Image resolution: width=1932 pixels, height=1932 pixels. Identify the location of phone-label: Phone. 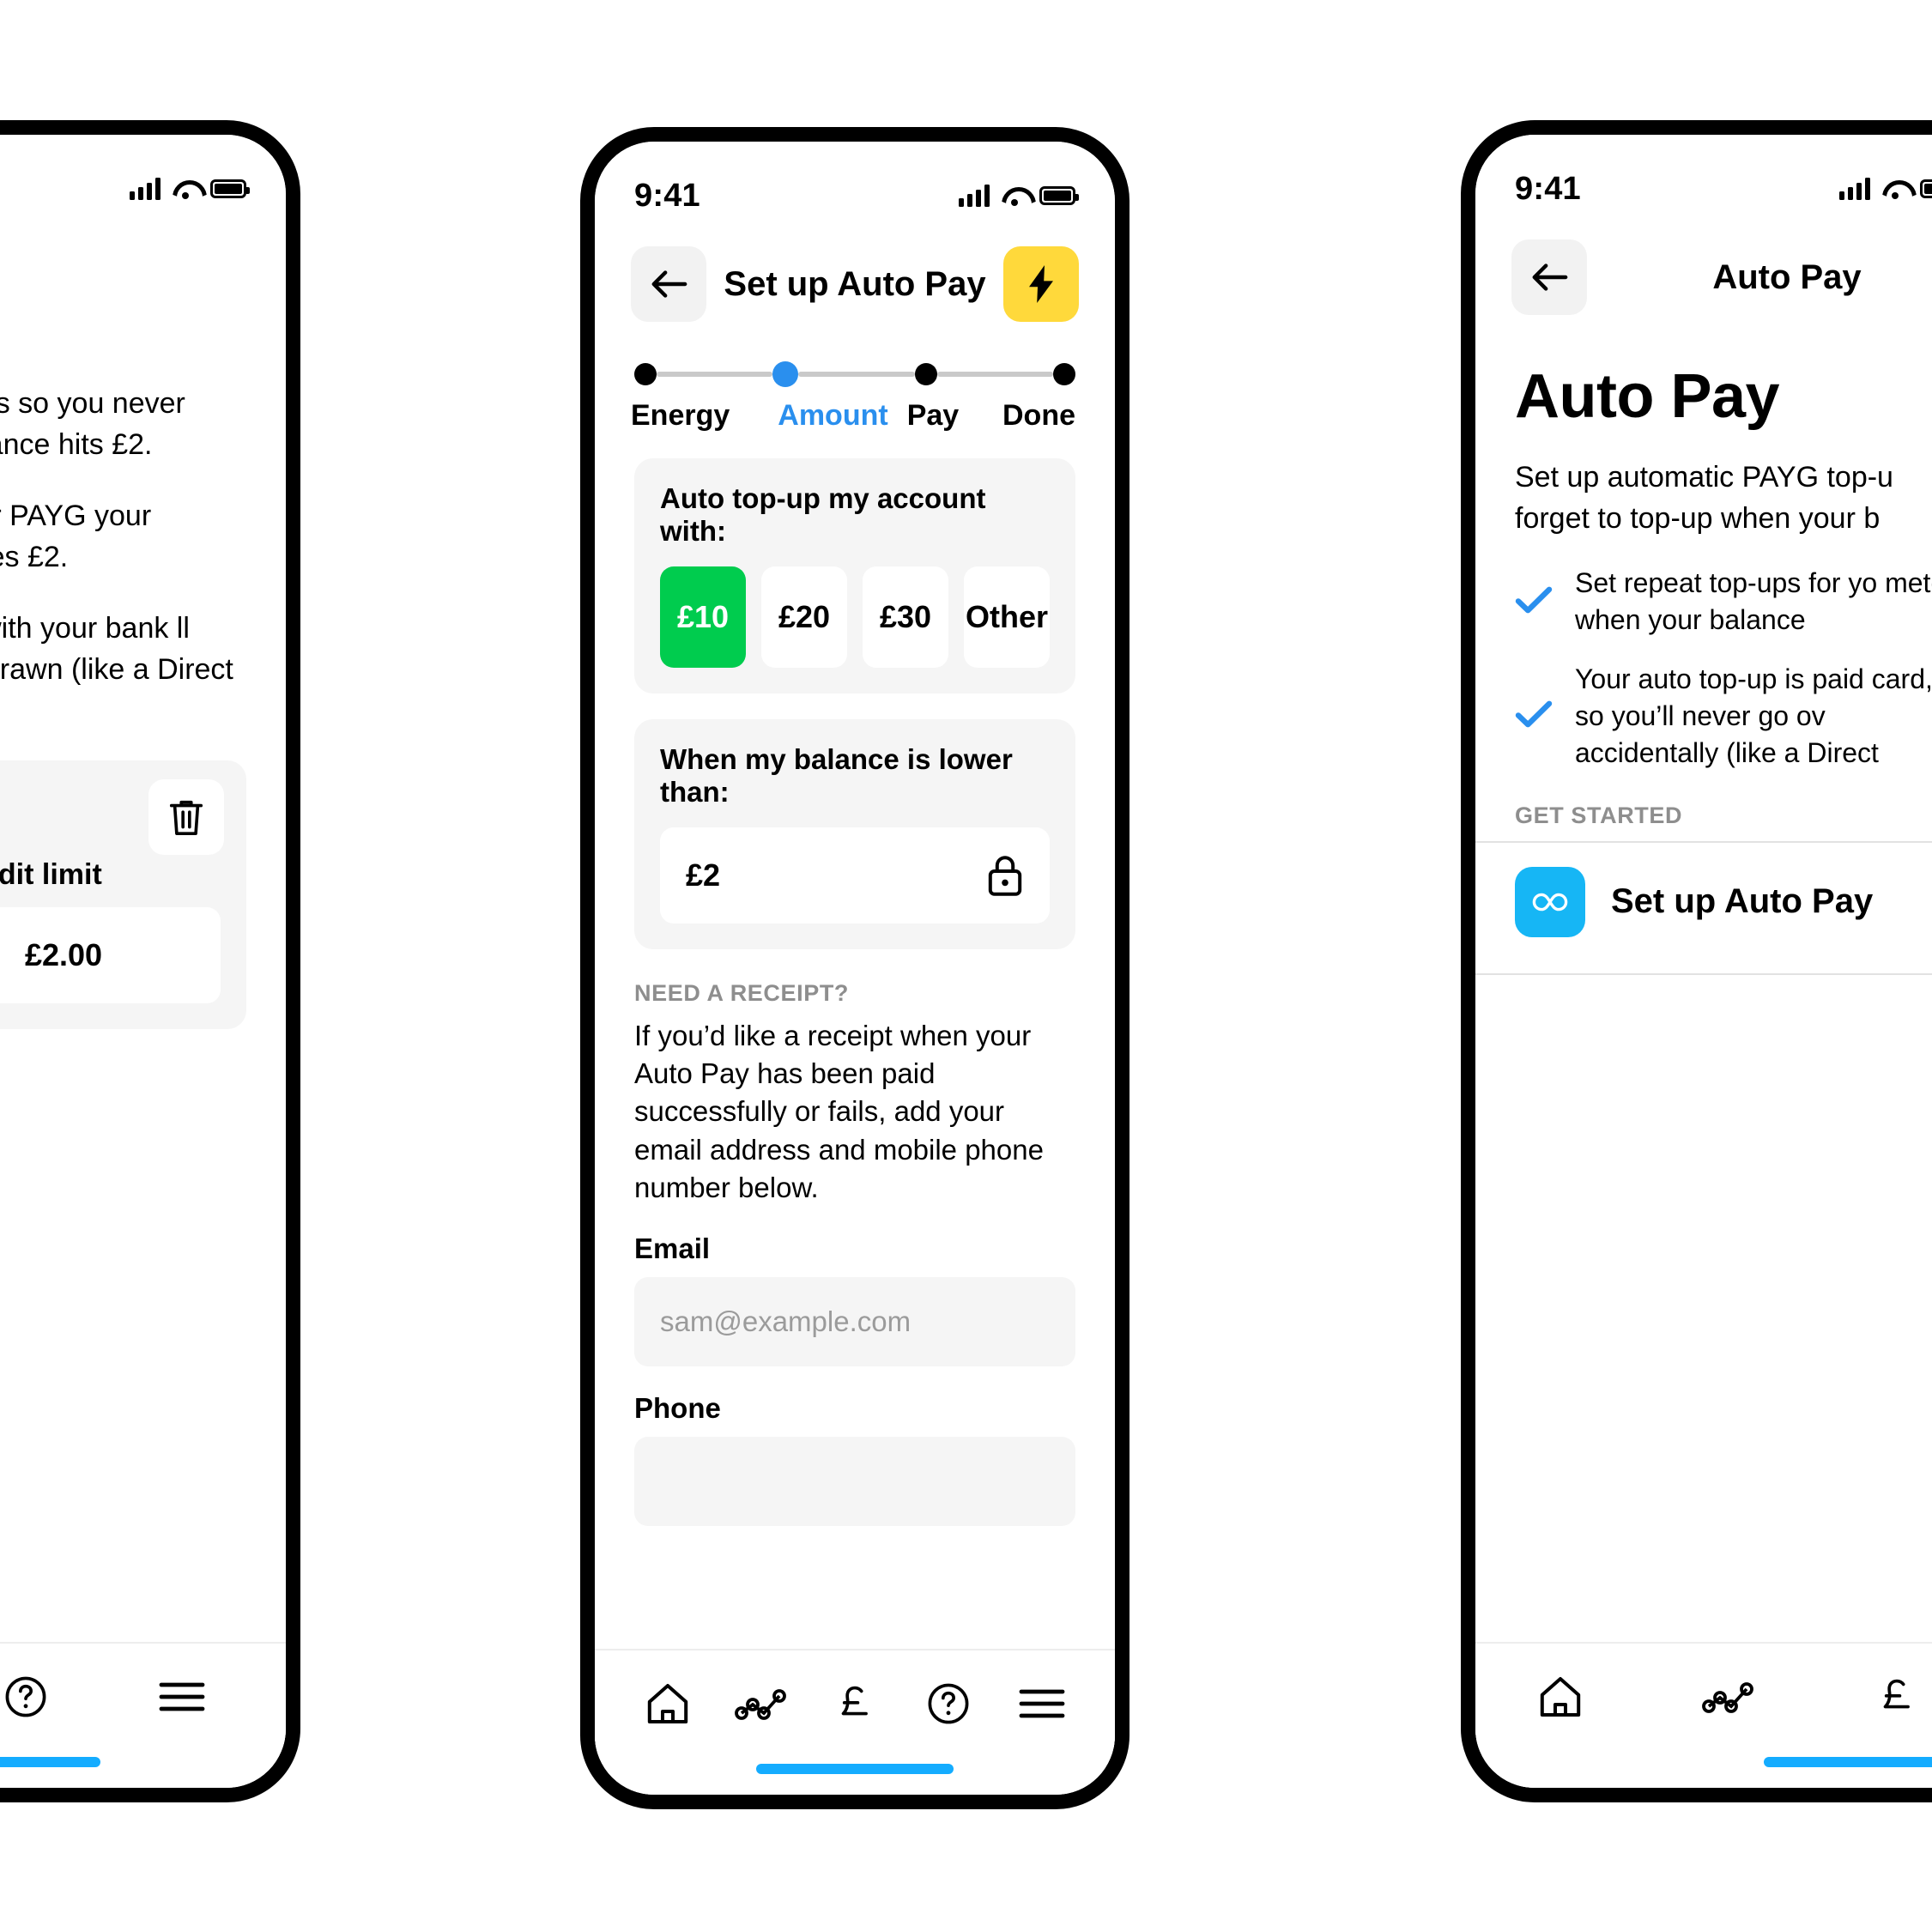
(678, 1409).